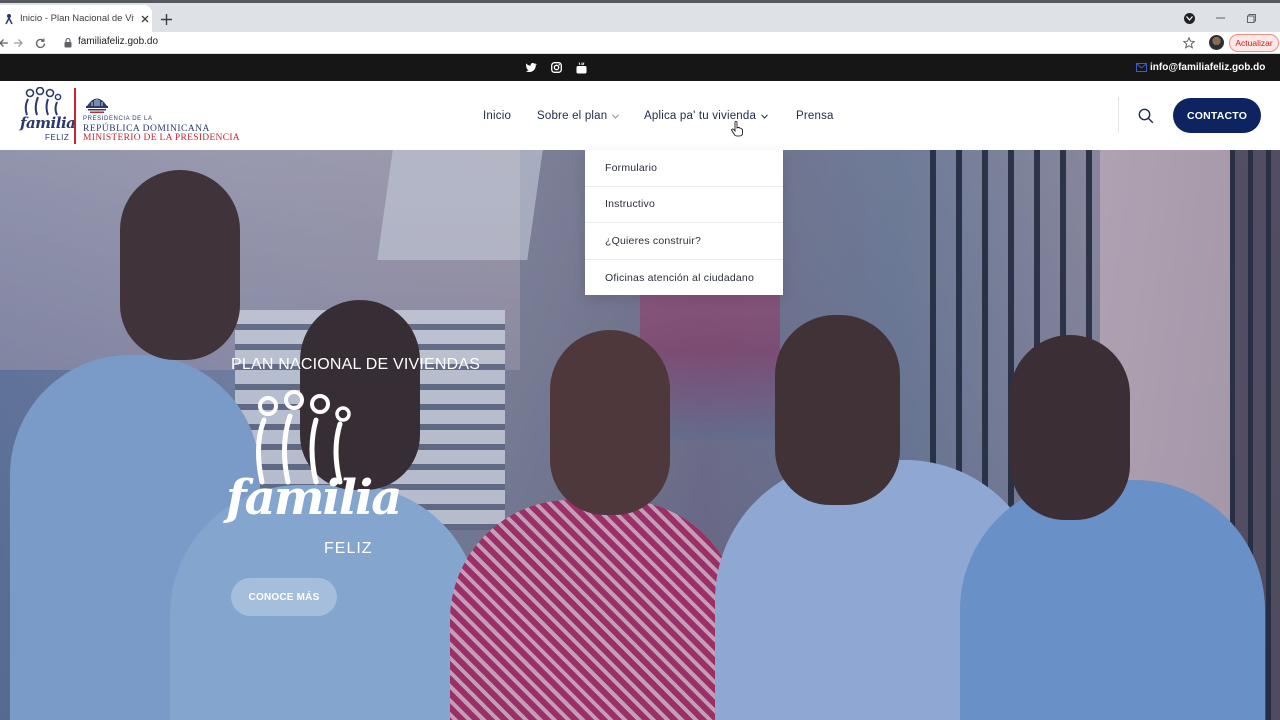 The height and width of the screenshot is (720, 1280). I want to click on nav-item-inicio: Inicio, so click(497, 116).